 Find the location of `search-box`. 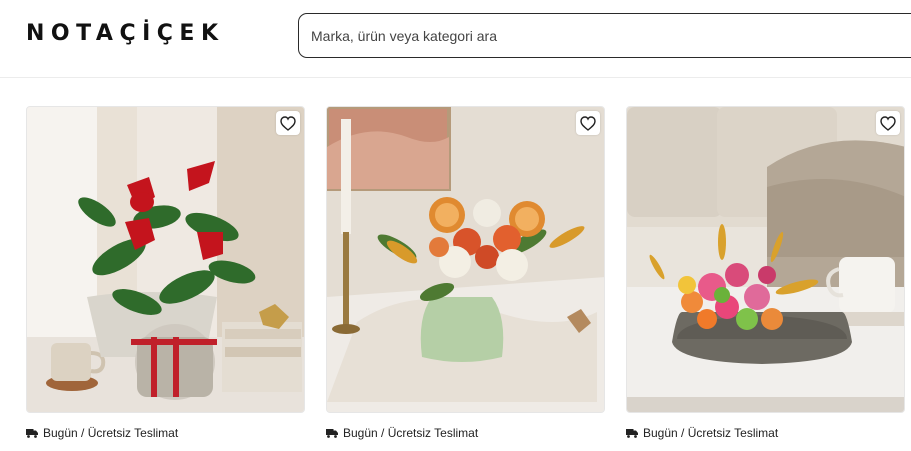

search-box is located at coordinates (604, 35).